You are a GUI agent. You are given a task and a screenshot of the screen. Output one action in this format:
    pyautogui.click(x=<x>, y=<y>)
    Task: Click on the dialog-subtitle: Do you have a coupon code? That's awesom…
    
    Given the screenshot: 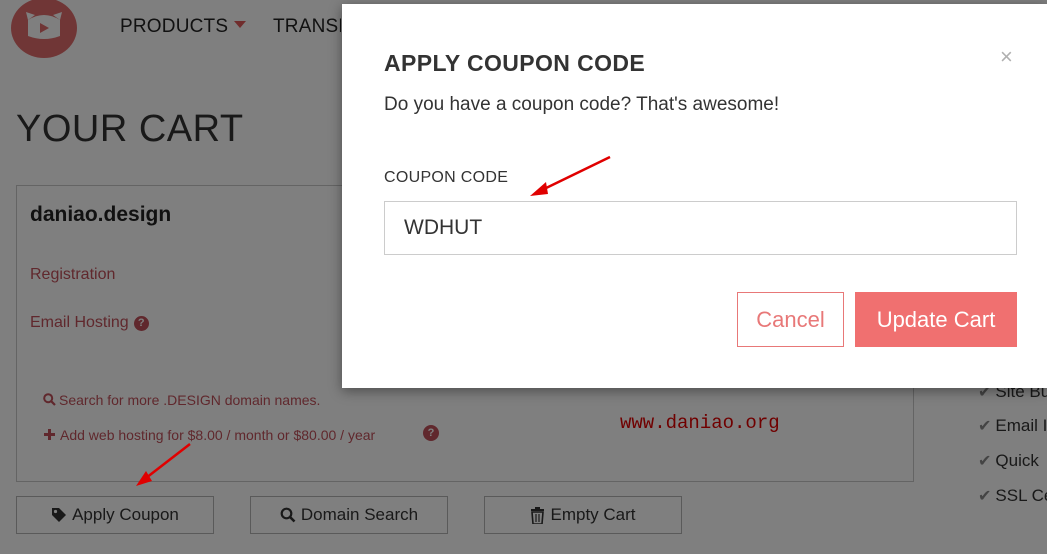 What is the action you would take?
    pyautogui.click(x=582, y=104)
    